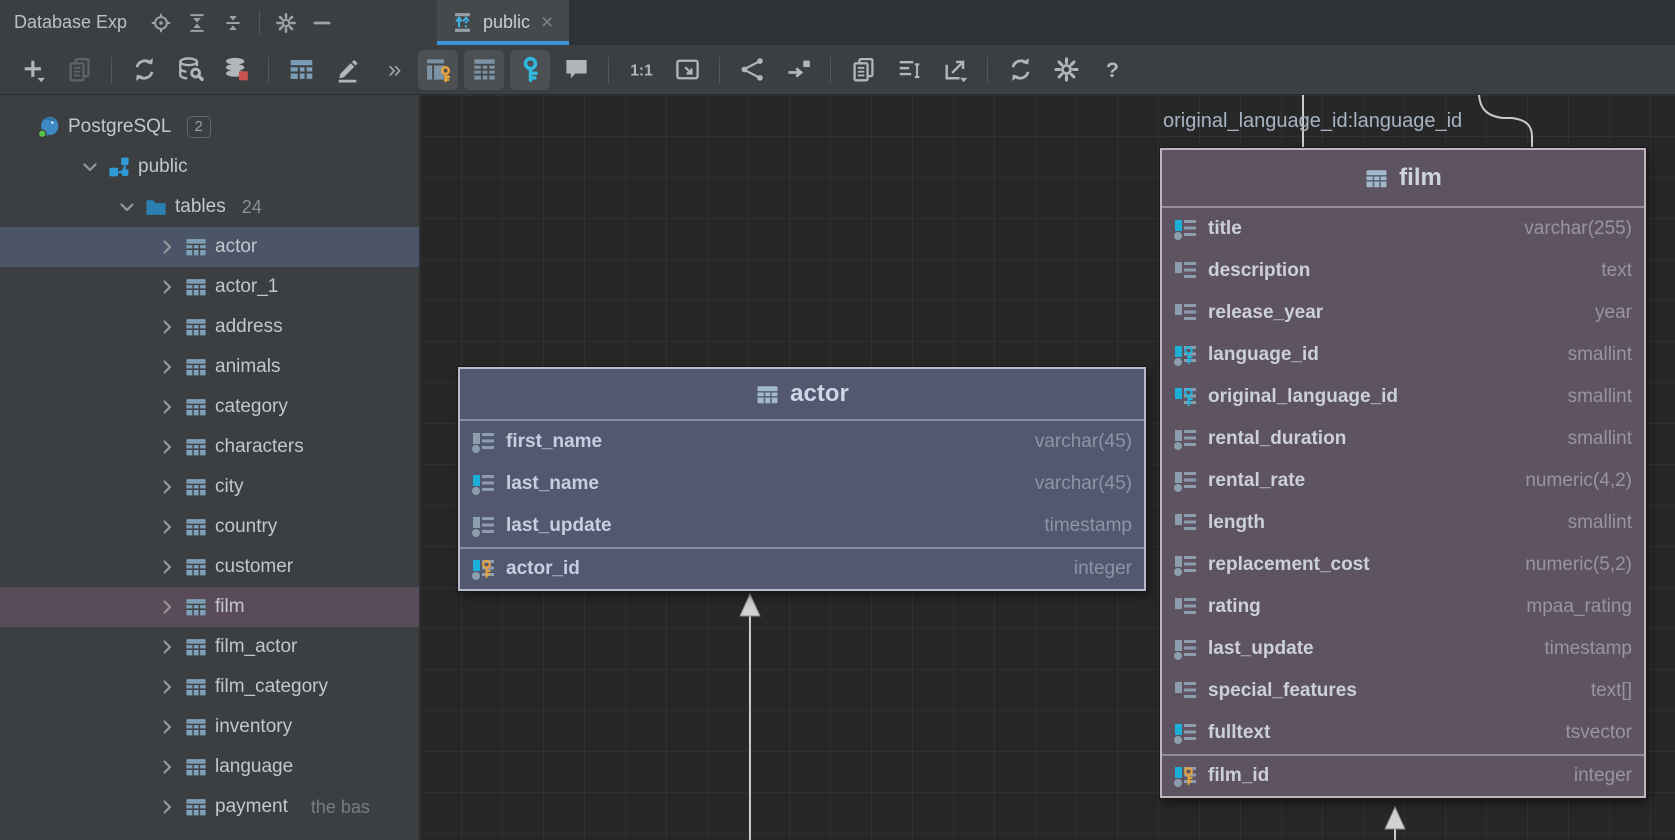 The width and height of the screenshot is (1675, 840). I want to click on tree-item-payment: payment the bas, so click(209, 807).